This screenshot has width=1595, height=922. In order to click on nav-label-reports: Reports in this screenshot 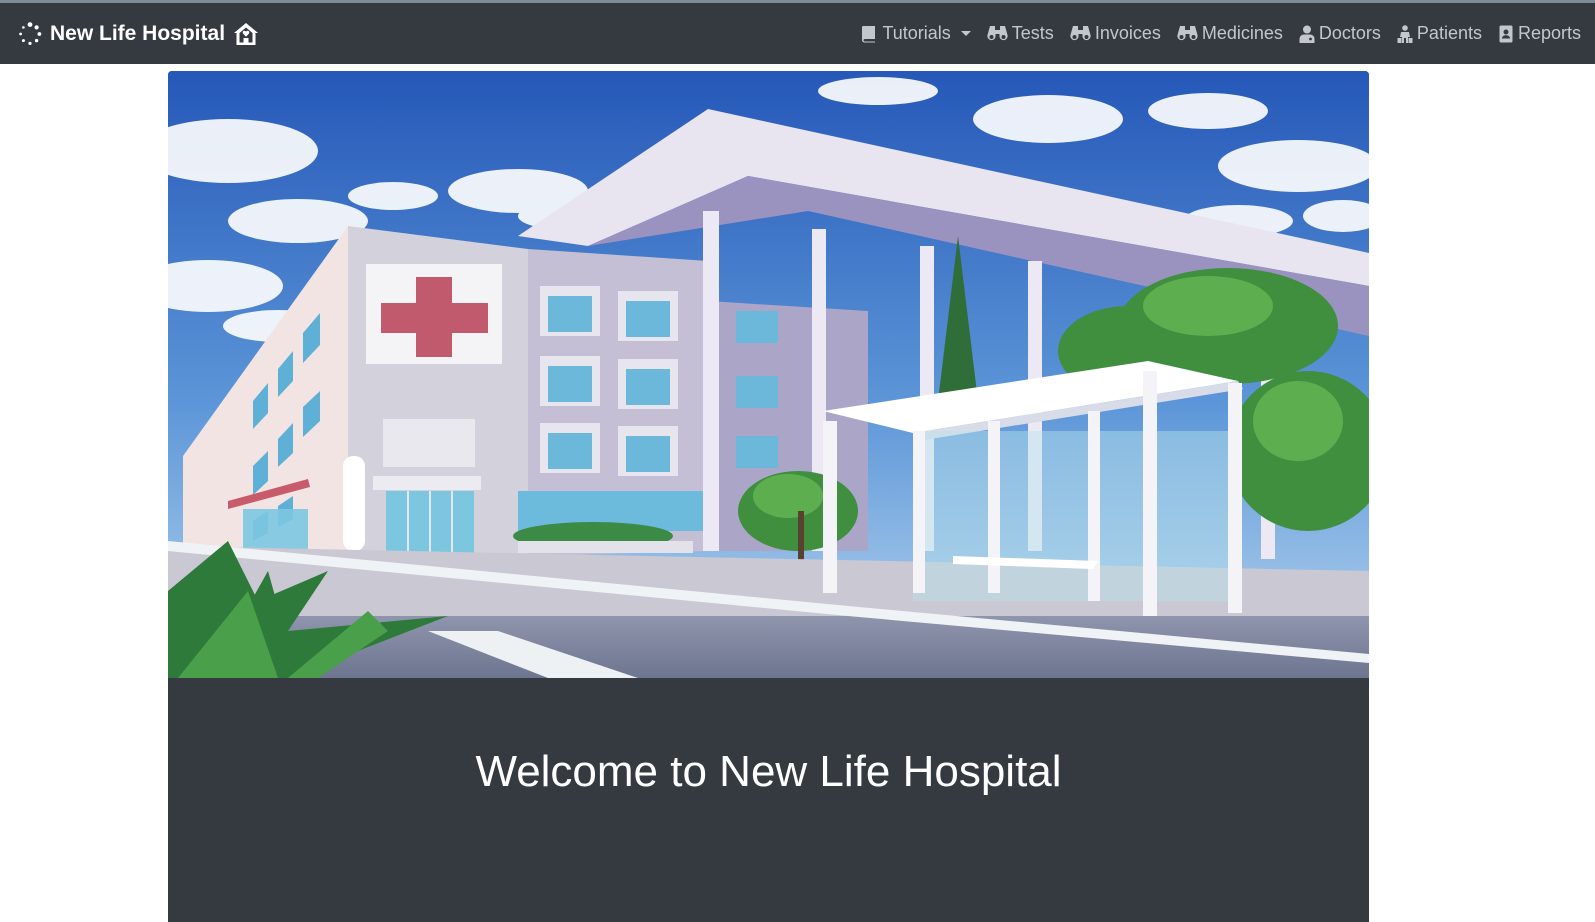, I will do `click(1549, 33)`.